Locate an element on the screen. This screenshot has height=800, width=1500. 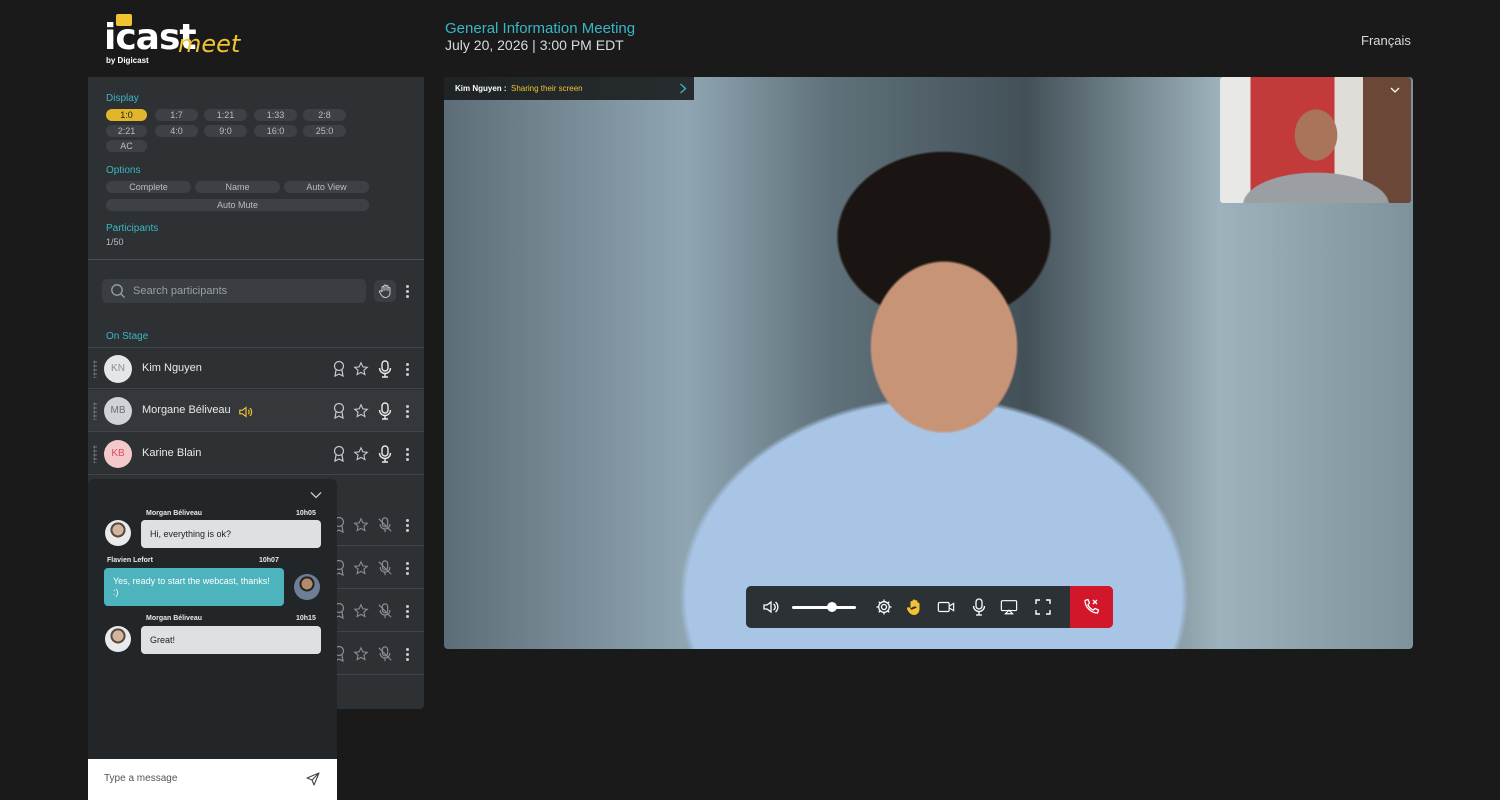
fullscreen-icon is located at coordinates (1043, 607).